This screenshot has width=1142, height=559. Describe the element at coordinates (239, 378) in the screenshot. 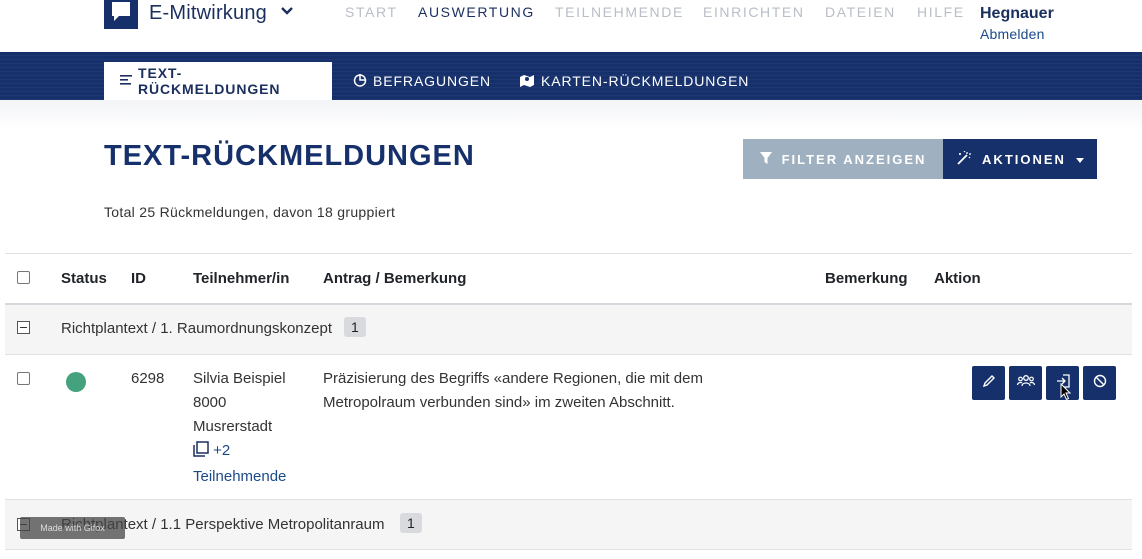

I see `participant-name: Silvia Beispiel` at that location.